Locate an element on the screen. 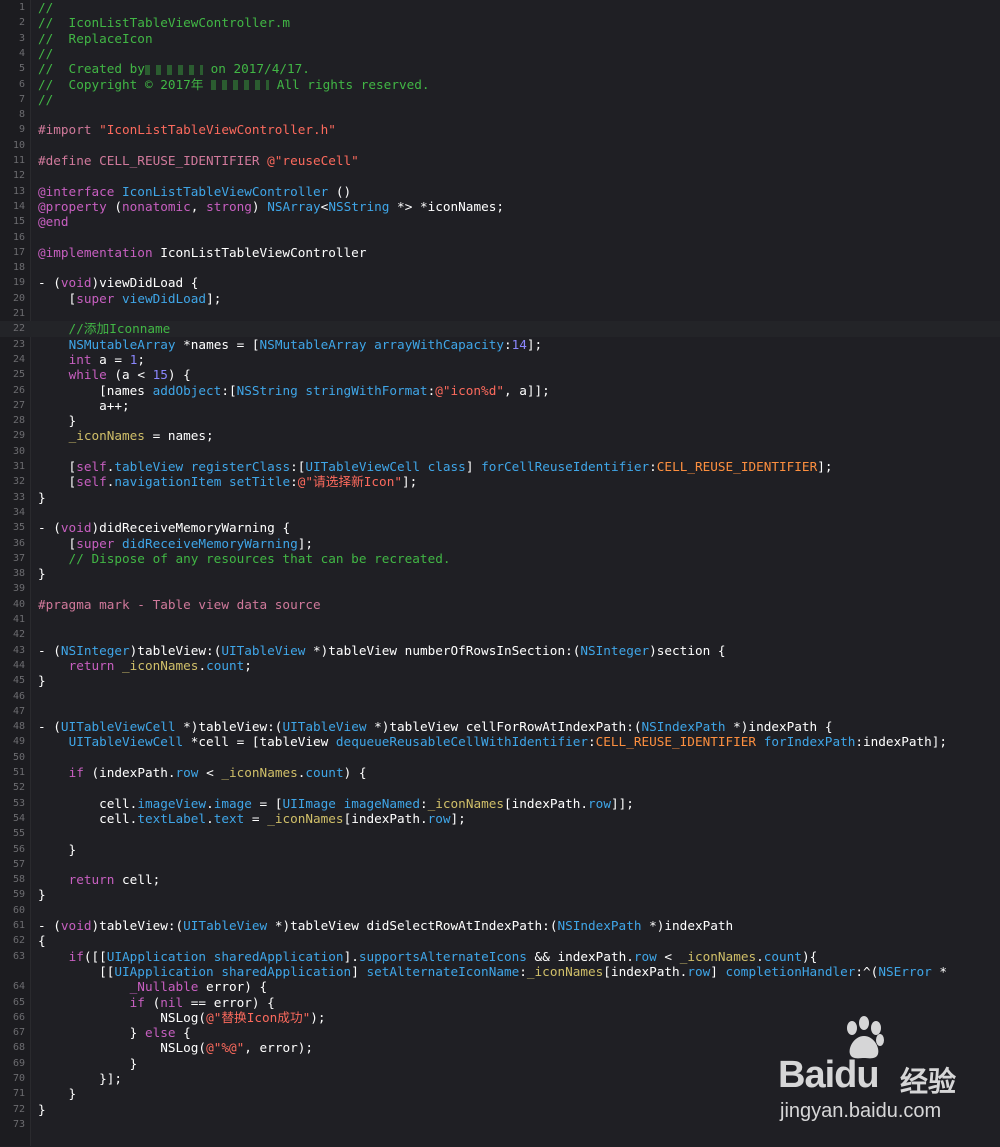 The width and height of the screenshot is (1000, 1147). code-text: } is located at coordinates (57, 420).